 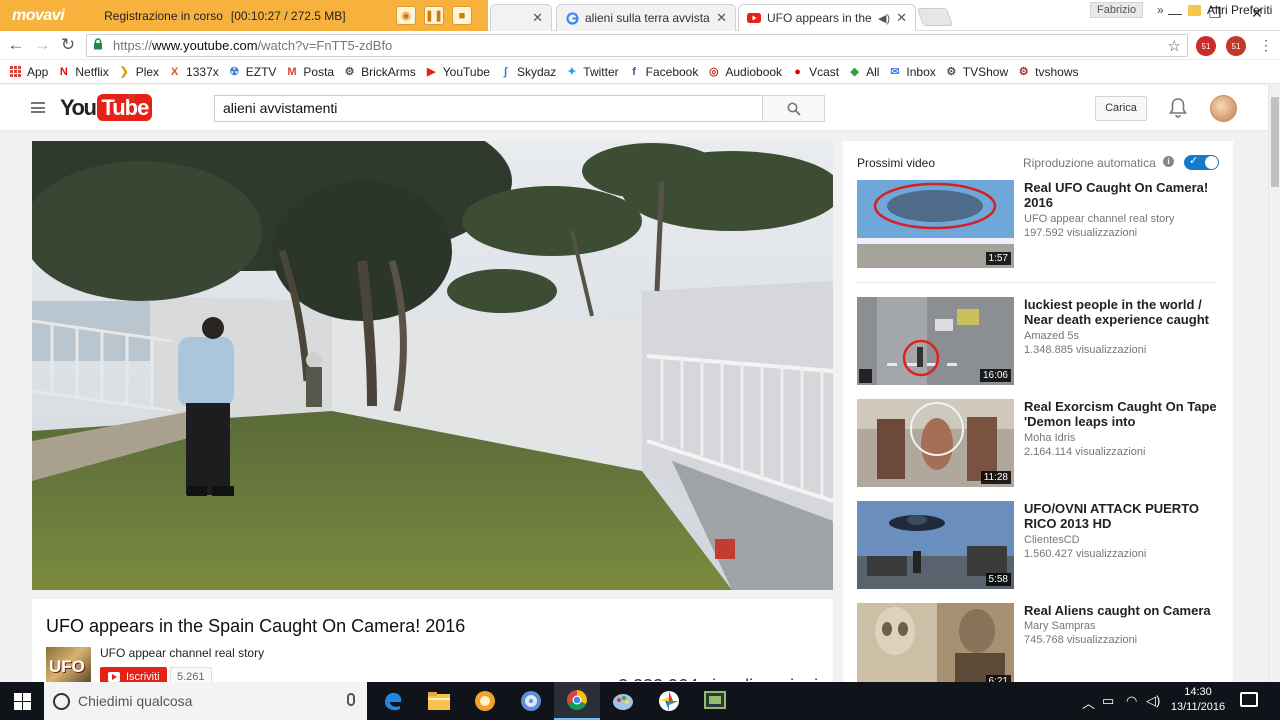 I want to click on channel-name-link: UFO appear channel real story, so click(x=182, y=653).